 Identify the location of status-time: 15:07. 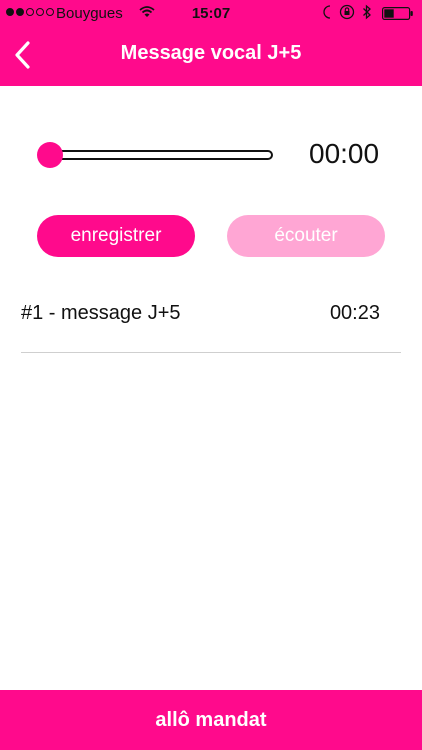
(211, 13).